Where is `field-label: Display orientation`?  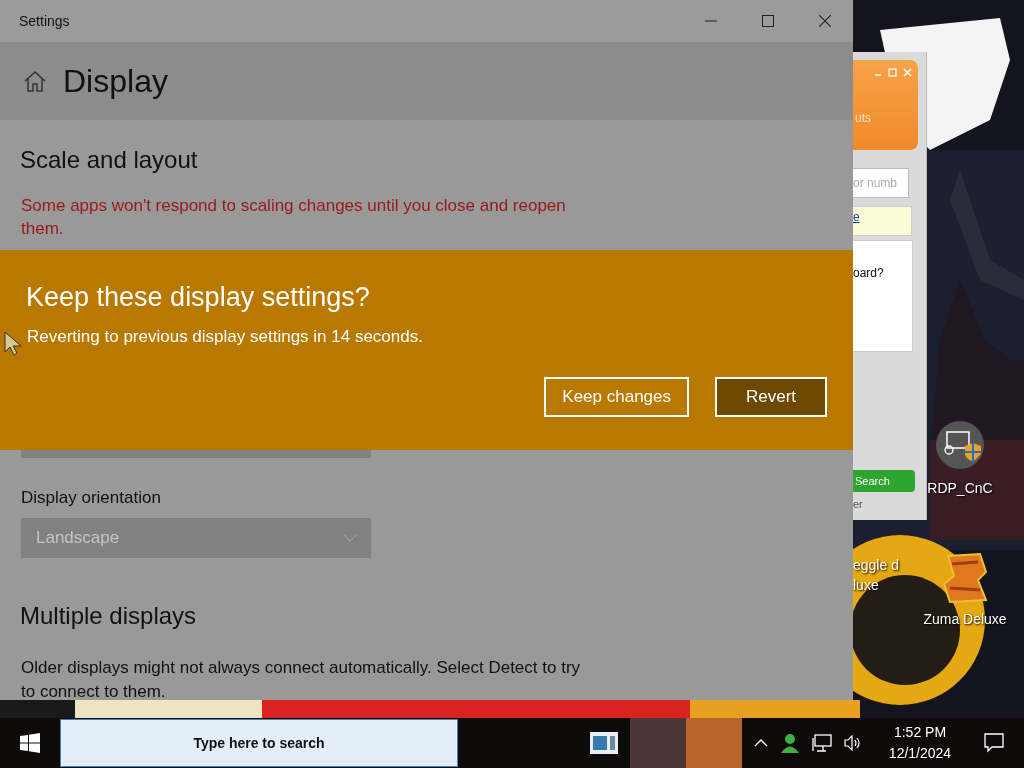 field-label: Display orientation is located at coordinates (91, 498).